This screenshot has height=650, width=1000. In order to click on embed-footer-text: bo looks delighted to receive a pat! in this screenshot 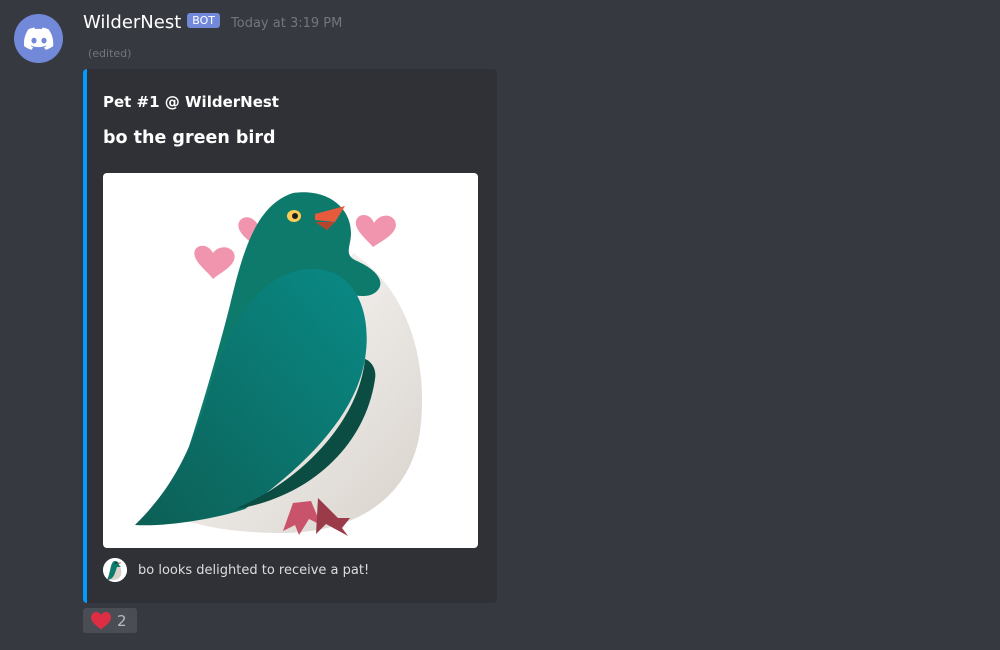, I will do `click(254, 570)`.